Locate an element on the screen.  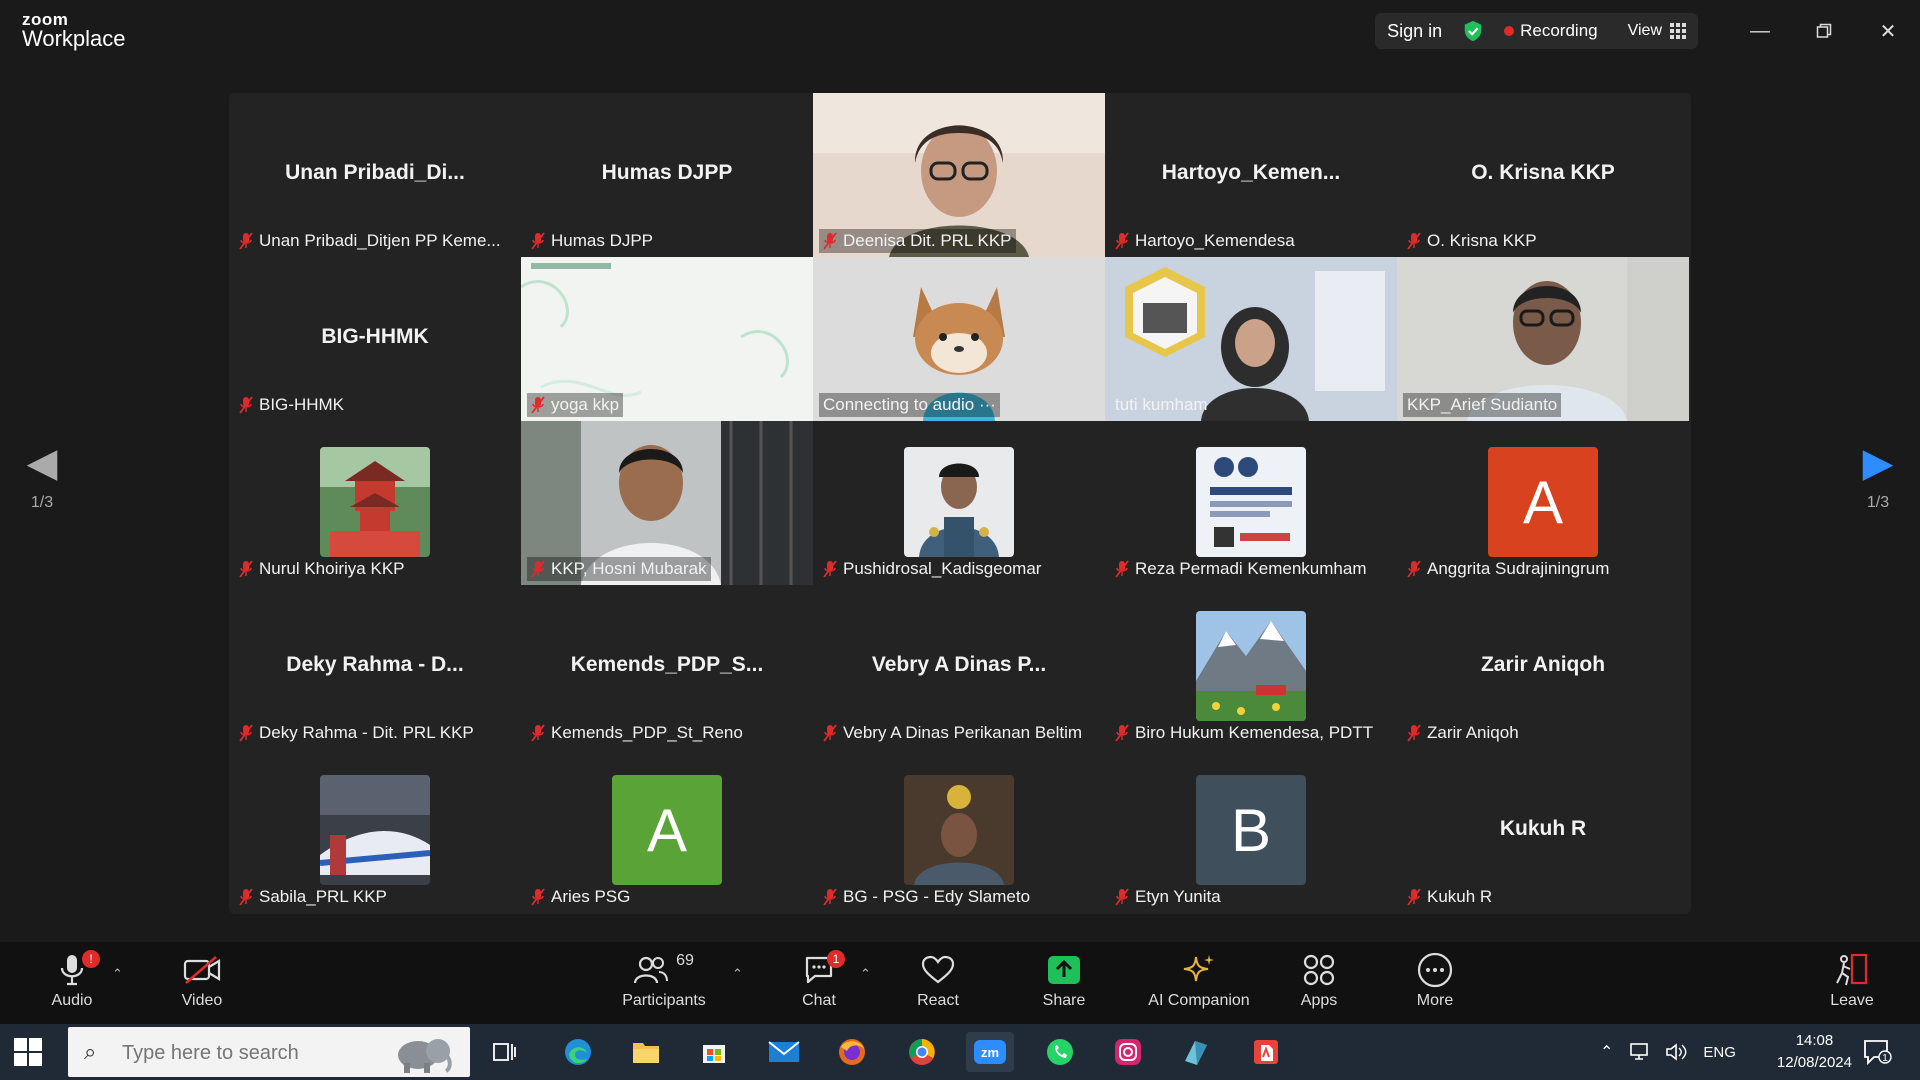
left-triangle-icon: ◀ is located at coordinates (42, 463).